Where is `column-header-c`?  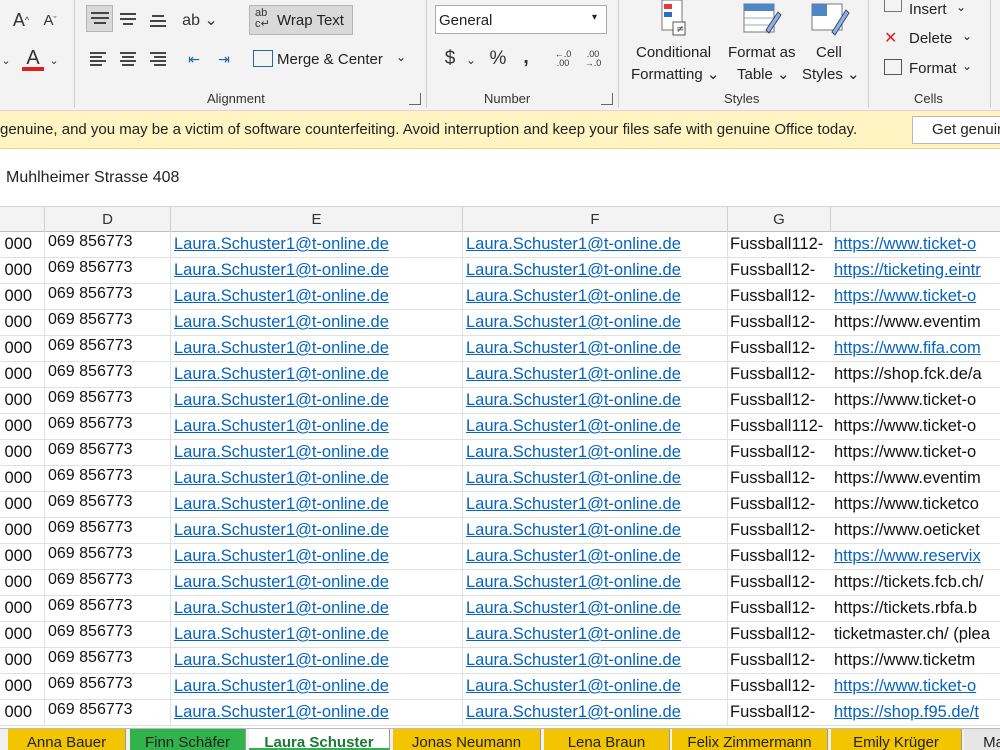
column-header-c is located at coordinates (22, 219).